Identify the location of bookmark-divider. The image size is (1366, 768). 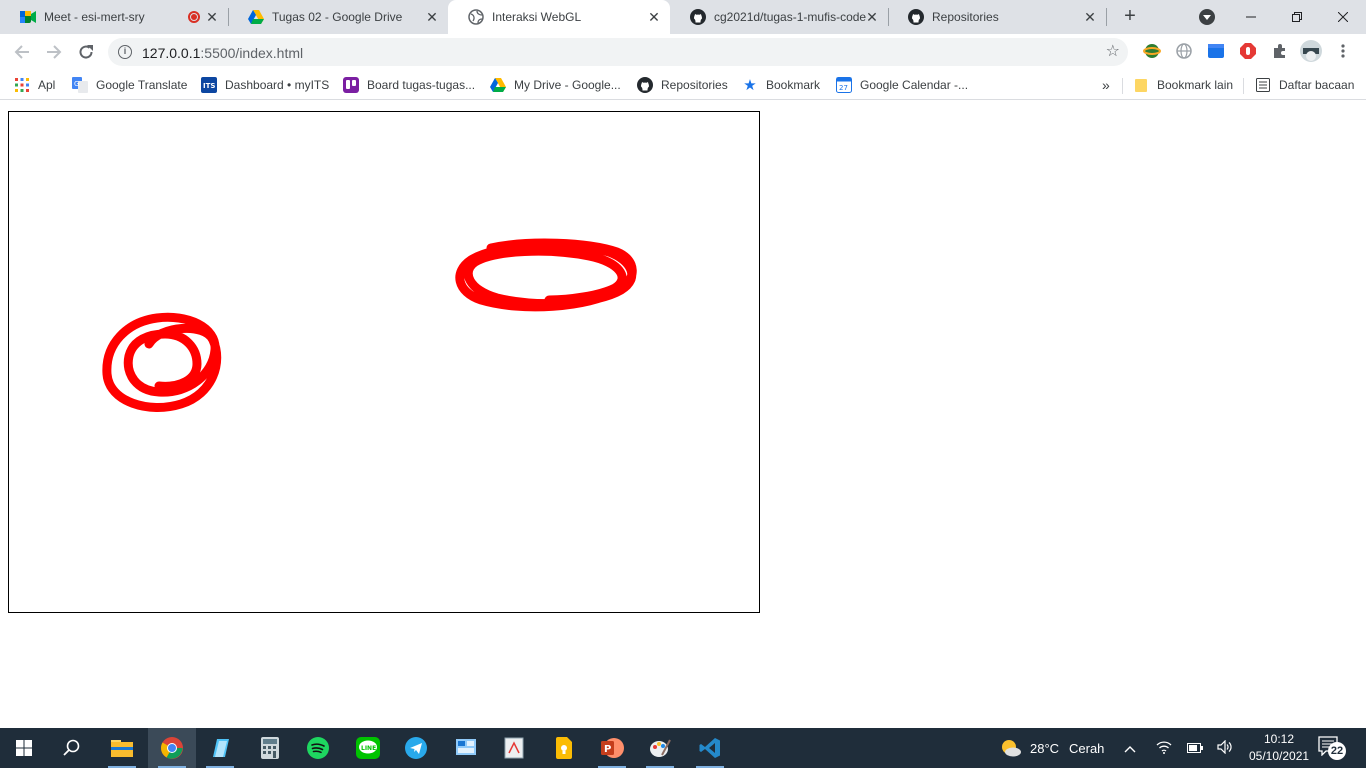
(1243, 86).